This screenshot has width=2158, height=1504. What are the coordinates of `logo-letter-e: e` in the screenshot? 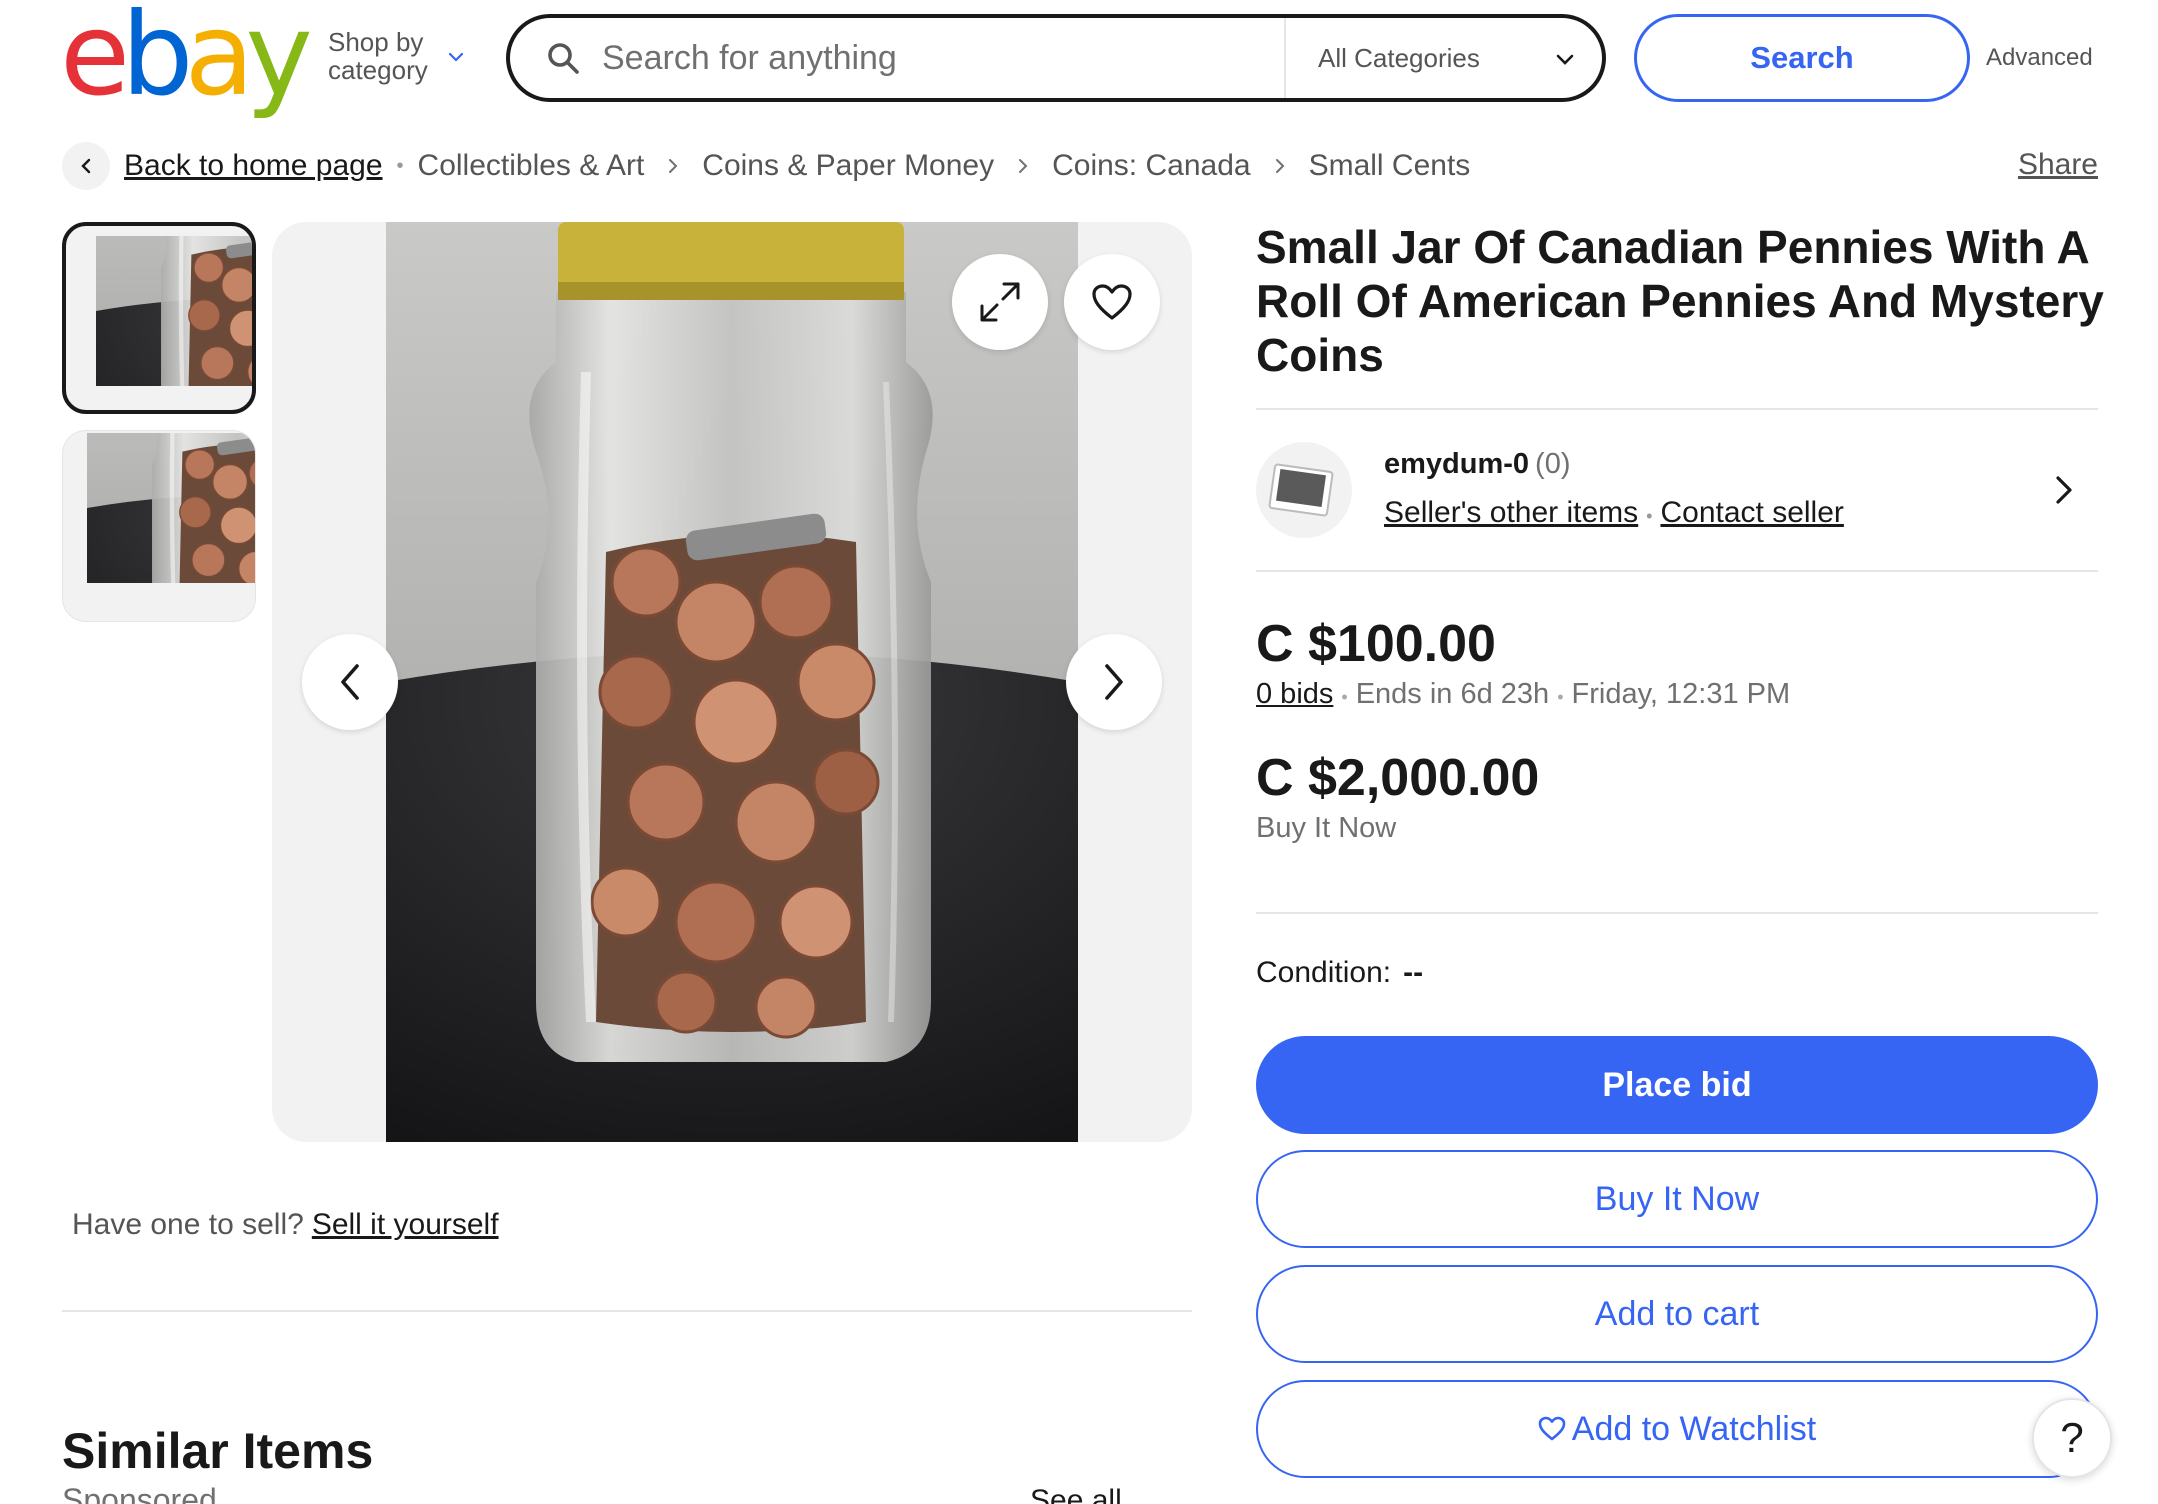 It's located at (95, 60).